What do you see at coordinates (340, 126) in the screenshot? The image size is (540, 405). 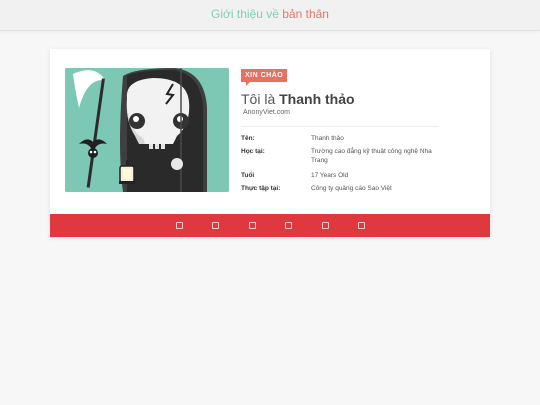 I see `divider` at bounding box center [340, 126].